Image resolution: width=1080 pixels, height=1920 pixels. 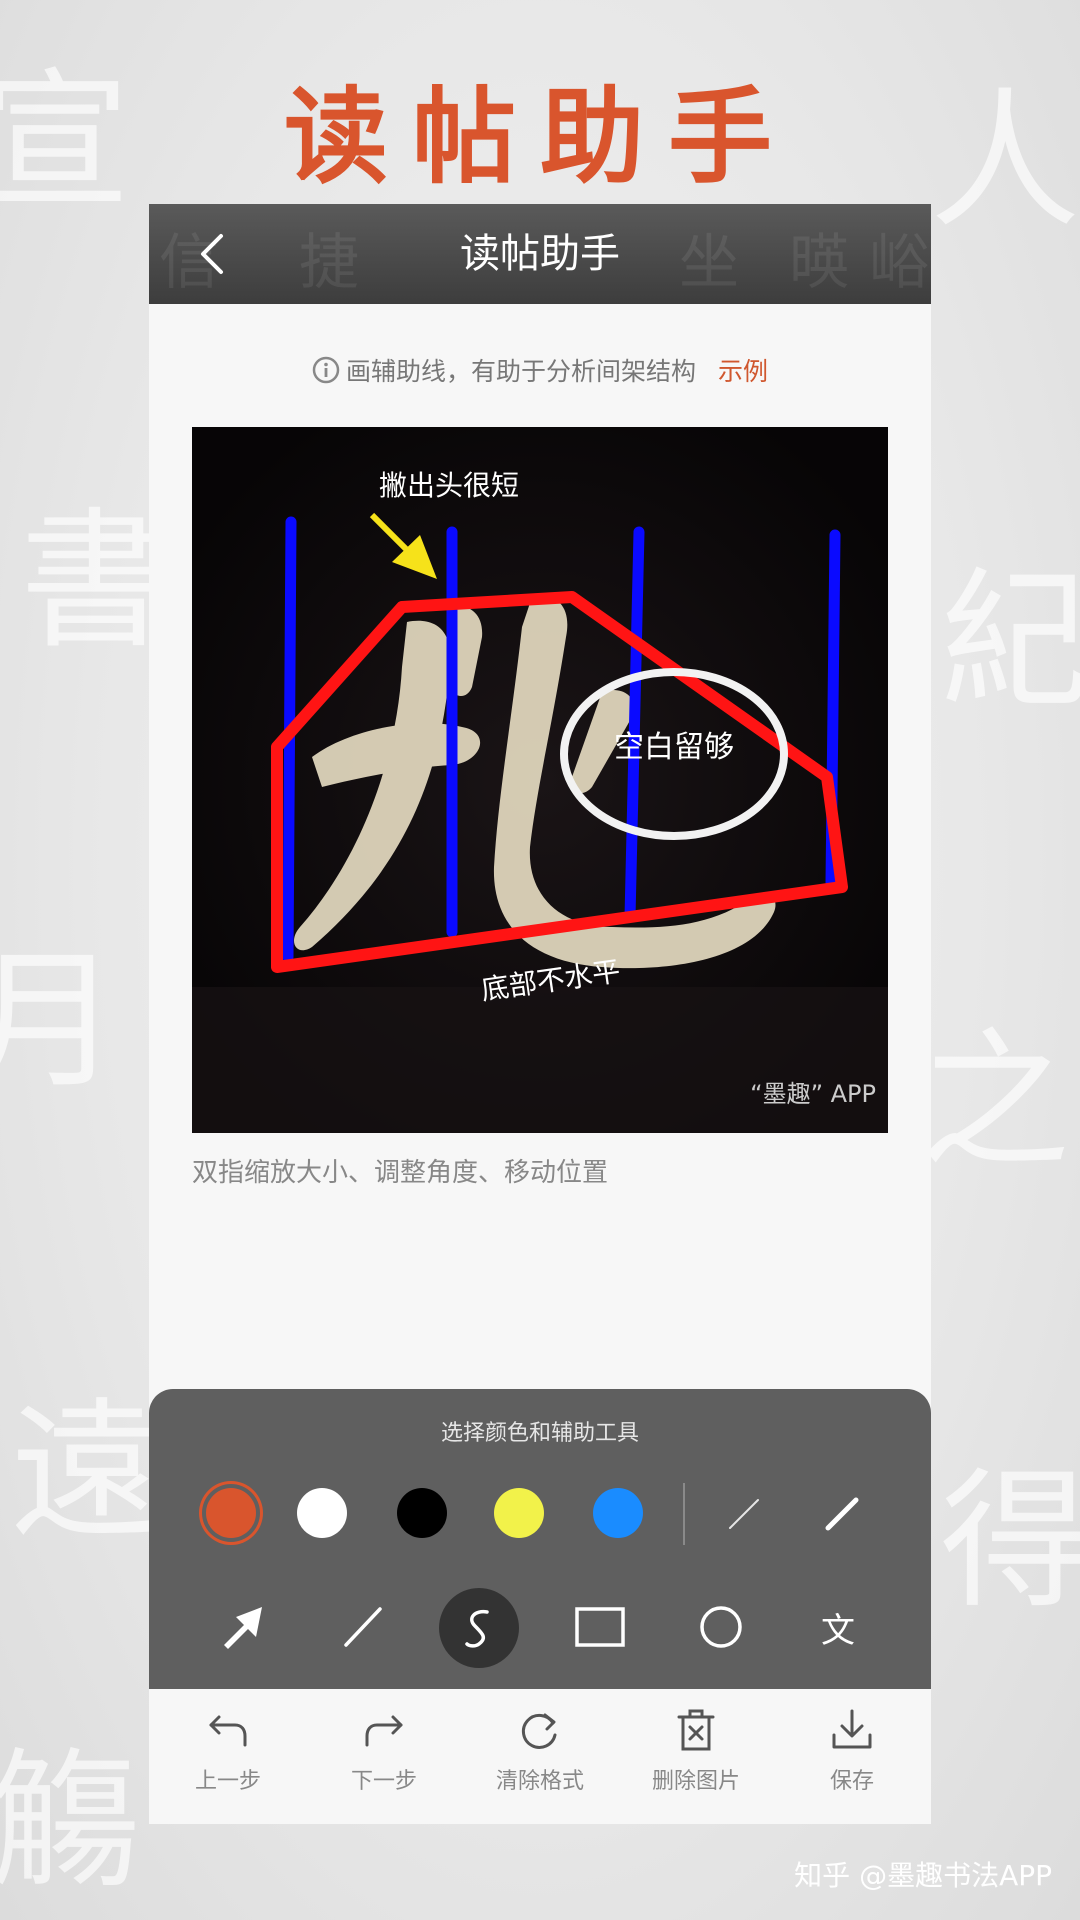 I want to click on delete-image-button: 删除图片, so click(x=696, y=1751).